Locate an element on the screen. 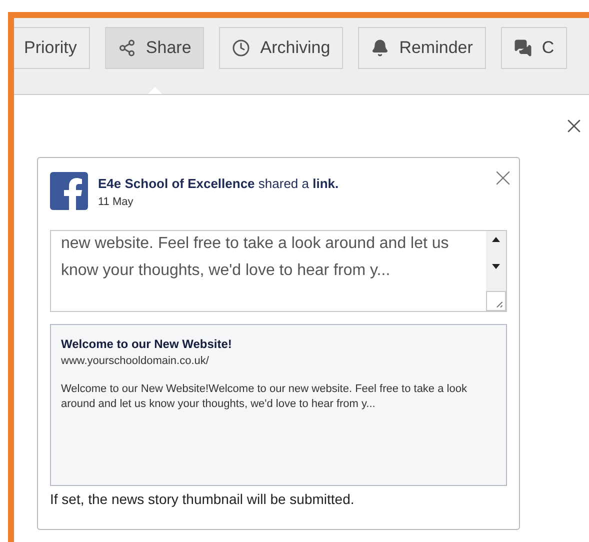 The width and height of the screenshot is (589, 542). toolbar-tab: Reminder is located at coordinates (422, 48).